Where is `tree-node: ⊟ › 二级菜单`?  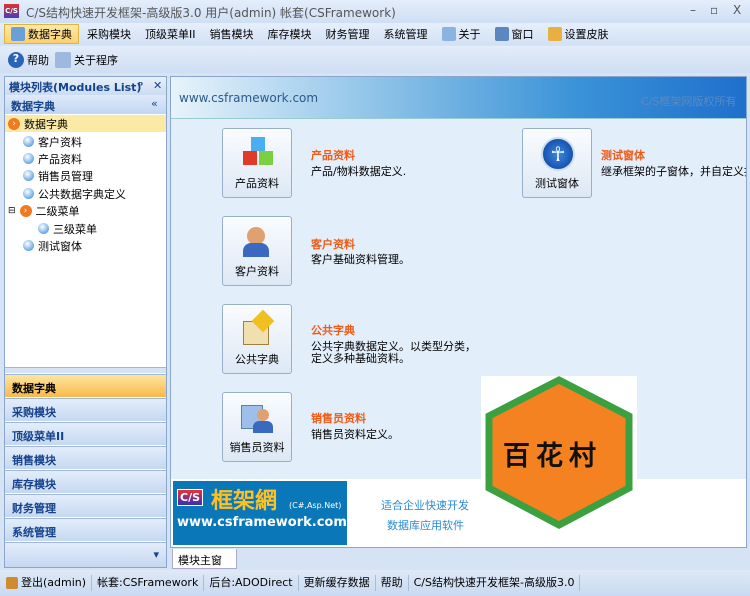 tree-node: ⊟ › 二级菜单 is located at coordinates (44, 210).